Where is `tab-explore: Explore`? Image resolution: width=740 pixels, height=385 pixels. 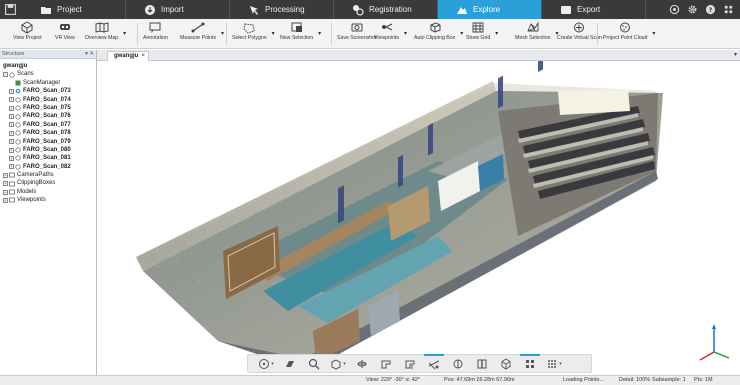 tab-explore: Explore is located at coordinates (490, 9).